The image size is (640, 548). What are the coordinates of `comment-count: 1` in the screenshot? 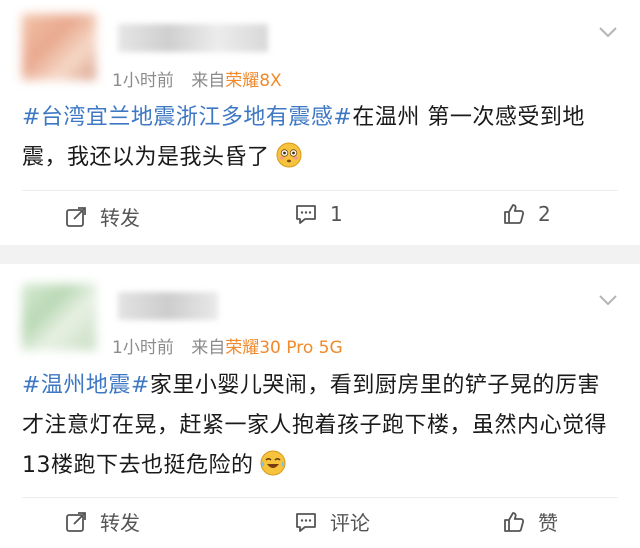 It's located at (336, 214).